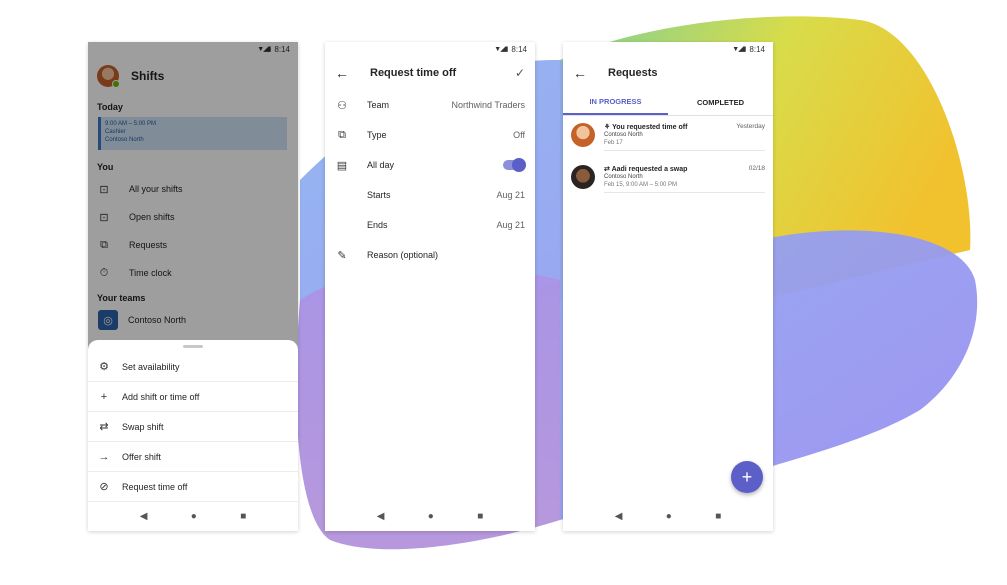 The image size is (1007, 585). What do you see at coordinates (342, 255) in the screenshot?
I see `pencil-icon: ✎` at bounding box center [342, 255].